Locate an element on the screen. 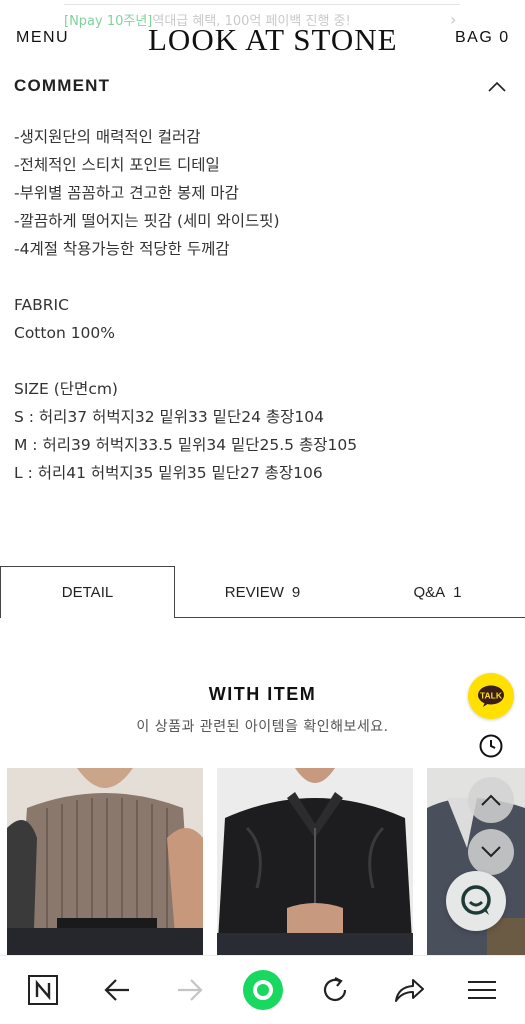  tab-label: REVIEW is located at coordinates (254, 592).